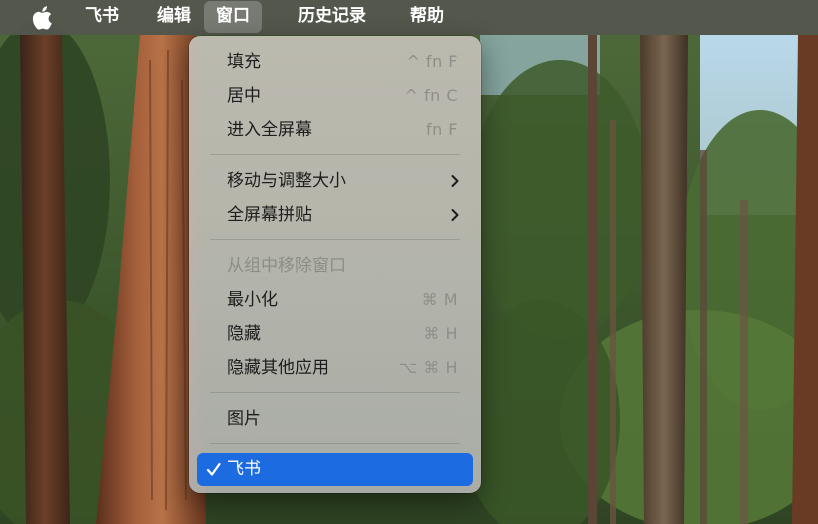 The height and width of the screenshot is (524, 818). What do you see at coordinates (427, 17) in the screenshot?
I see `menubar-item-help: 帮助` at bounding box center [427, 17].